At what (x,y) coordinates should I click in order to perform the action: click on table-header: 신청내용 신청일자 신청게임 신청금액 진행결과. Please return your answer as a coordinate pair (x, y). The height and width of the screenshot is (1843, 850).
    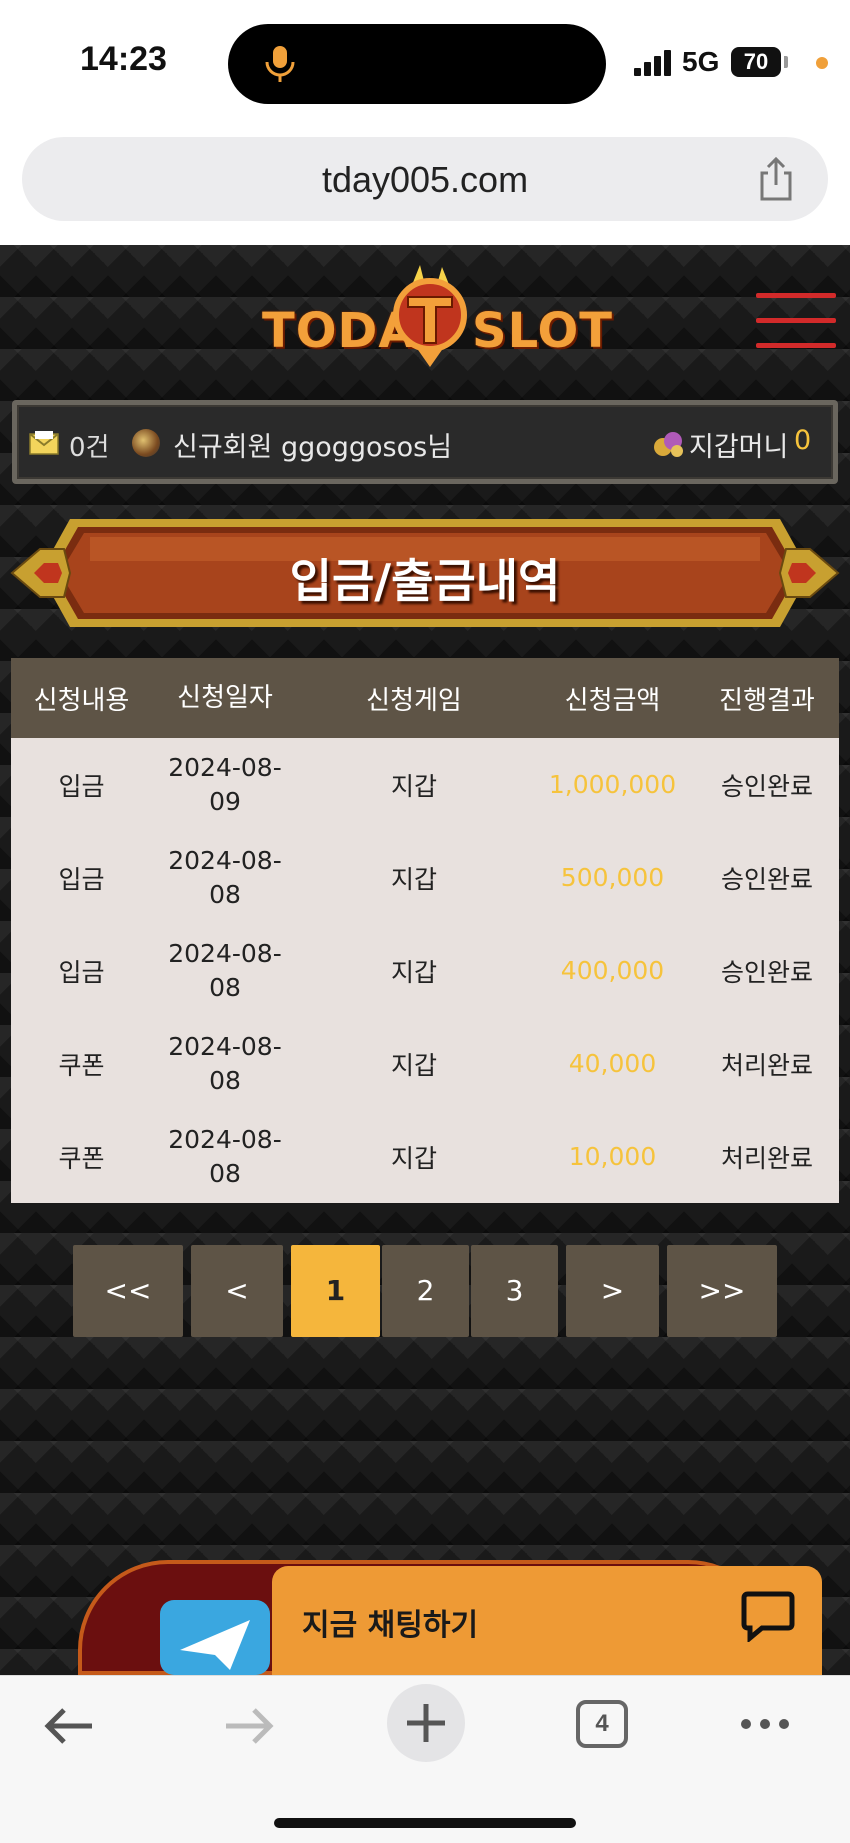
    Looking at the image, I should click on (425, 698).